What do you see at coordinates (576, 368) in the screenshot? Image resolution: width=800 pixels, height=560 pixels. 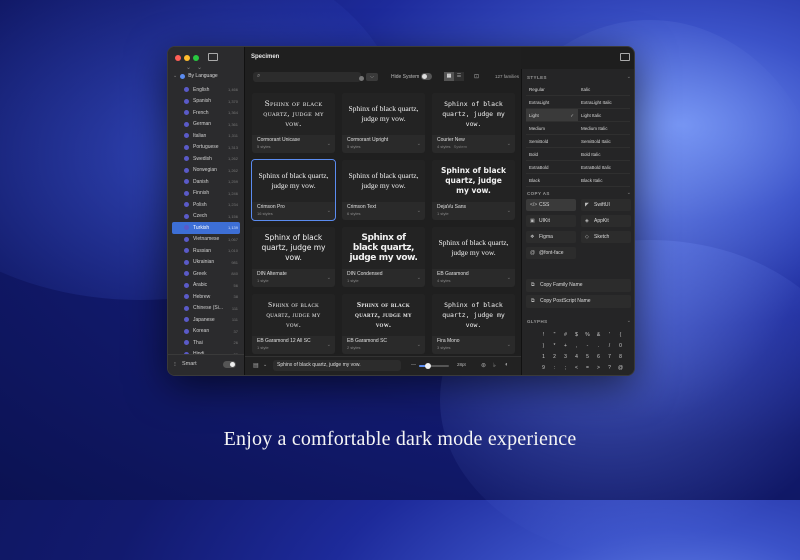 I see `glyph-cell: <` at bounding box center [576, 368].